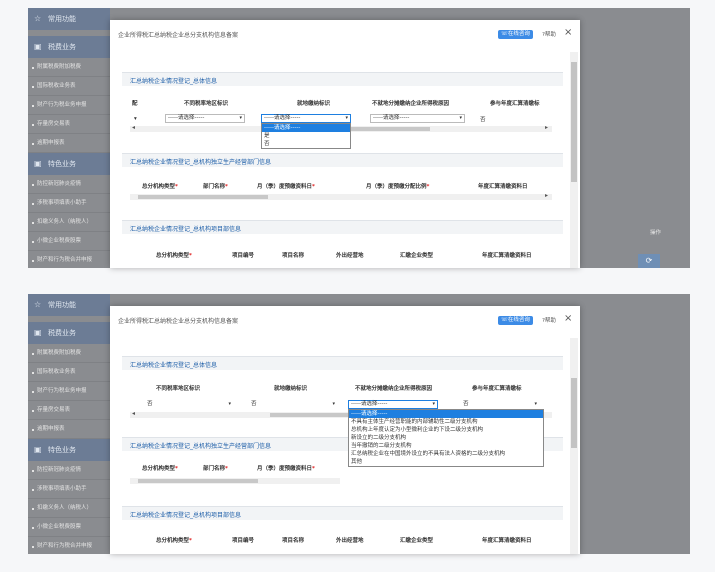 This screenshot has height=572, width=715. Describe the element at coordinates (446, 462) in the screenshot. I see `dropdown-option: 其他` at that location.